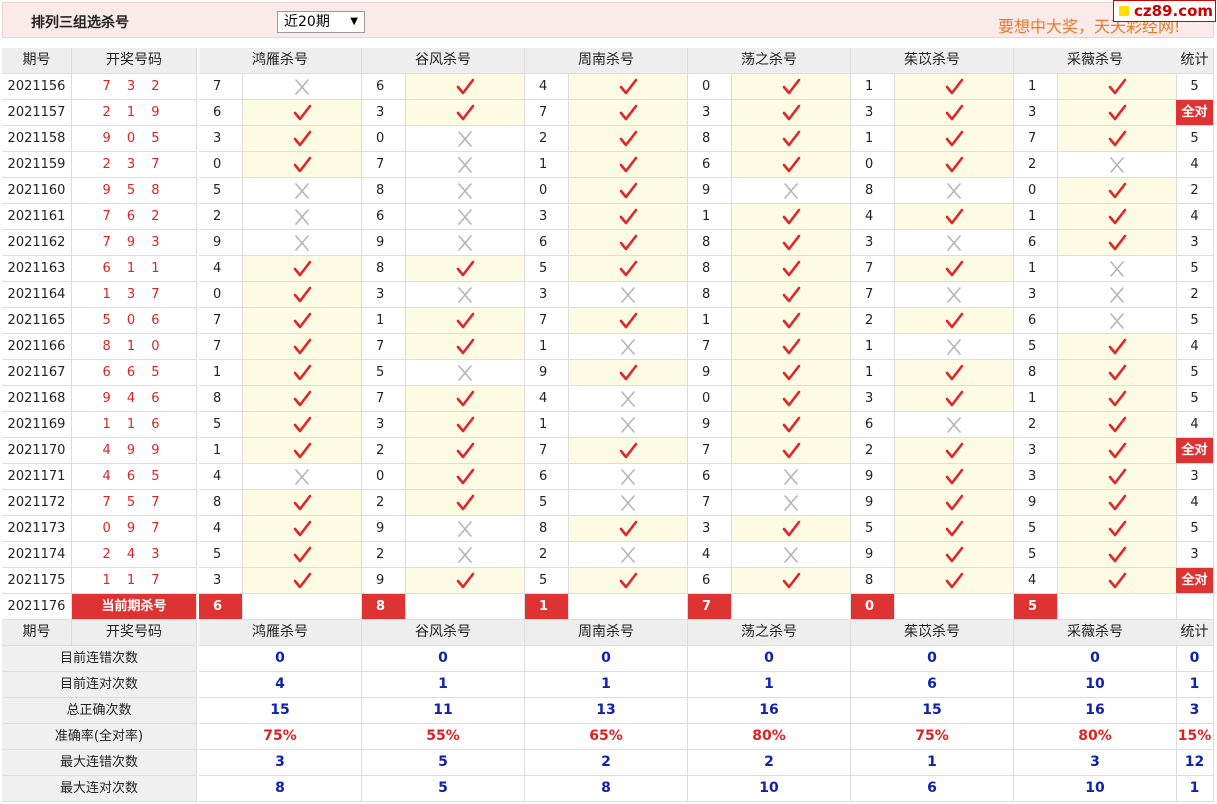  Describe the element at coordinates (37, 555) in the screenshot. I see `period-cell: 2021174` at that location.